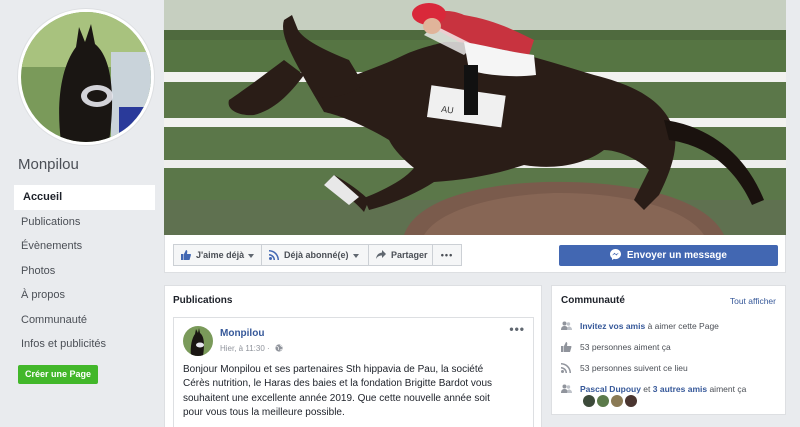  I want to click on send-message-button: Envoyer un message, so click(668, 255).